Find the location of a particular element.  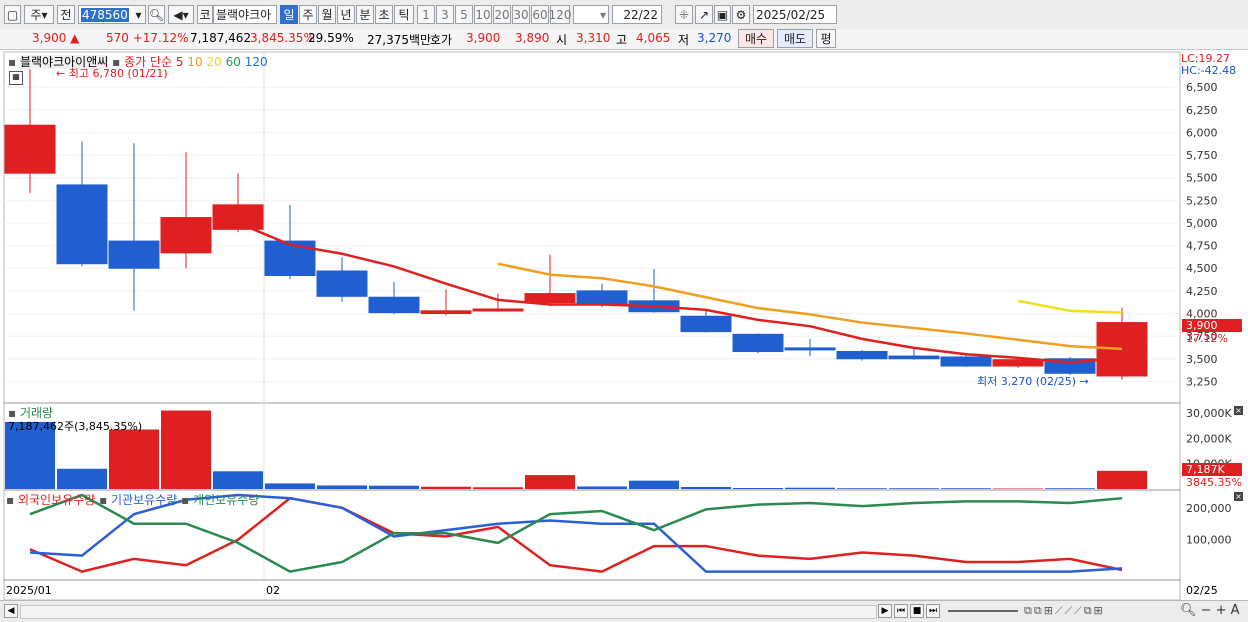

page-counter: 22/22 is located at coordinates (637, 14).